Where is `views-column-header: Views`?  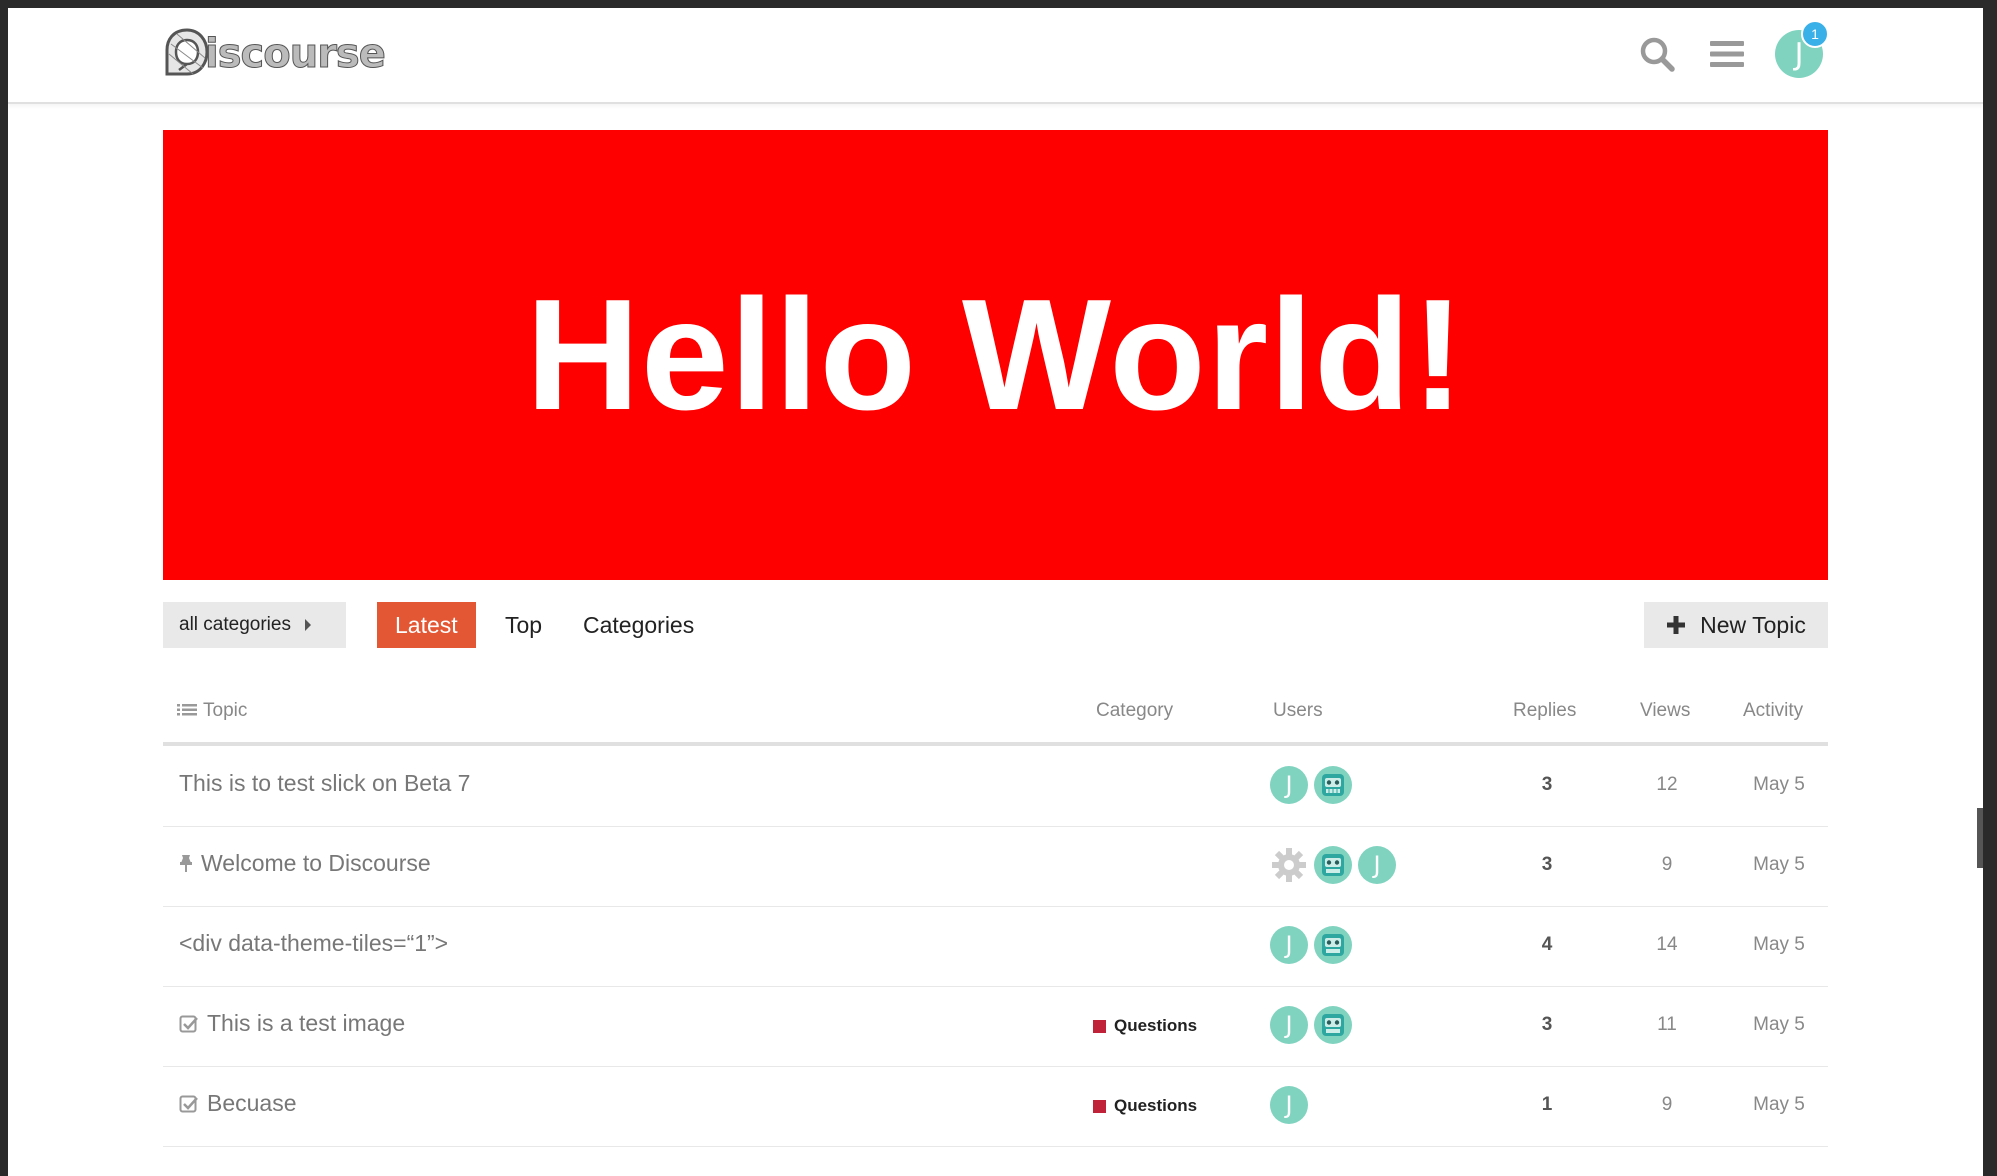
views-column-header: Views is located at coordinates (1665, 711).